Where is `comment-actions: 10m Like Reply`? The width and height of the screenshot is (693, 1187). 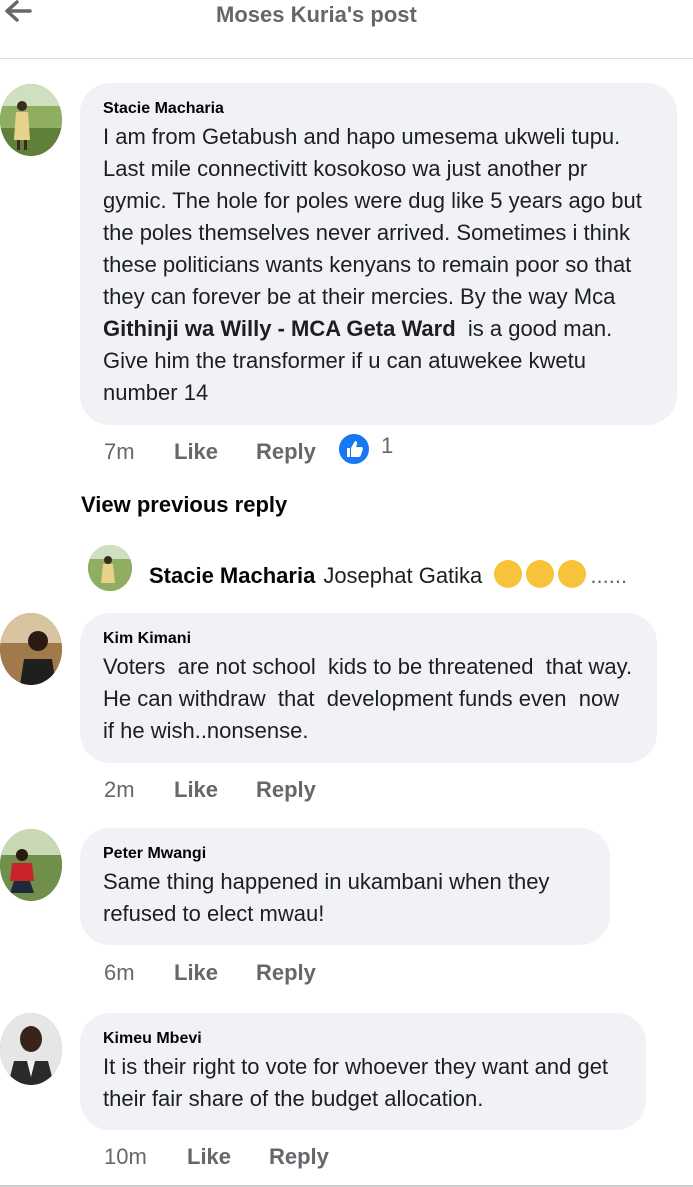
comment-actions: 10m Like Reply is located at coordinates (216, 1157).